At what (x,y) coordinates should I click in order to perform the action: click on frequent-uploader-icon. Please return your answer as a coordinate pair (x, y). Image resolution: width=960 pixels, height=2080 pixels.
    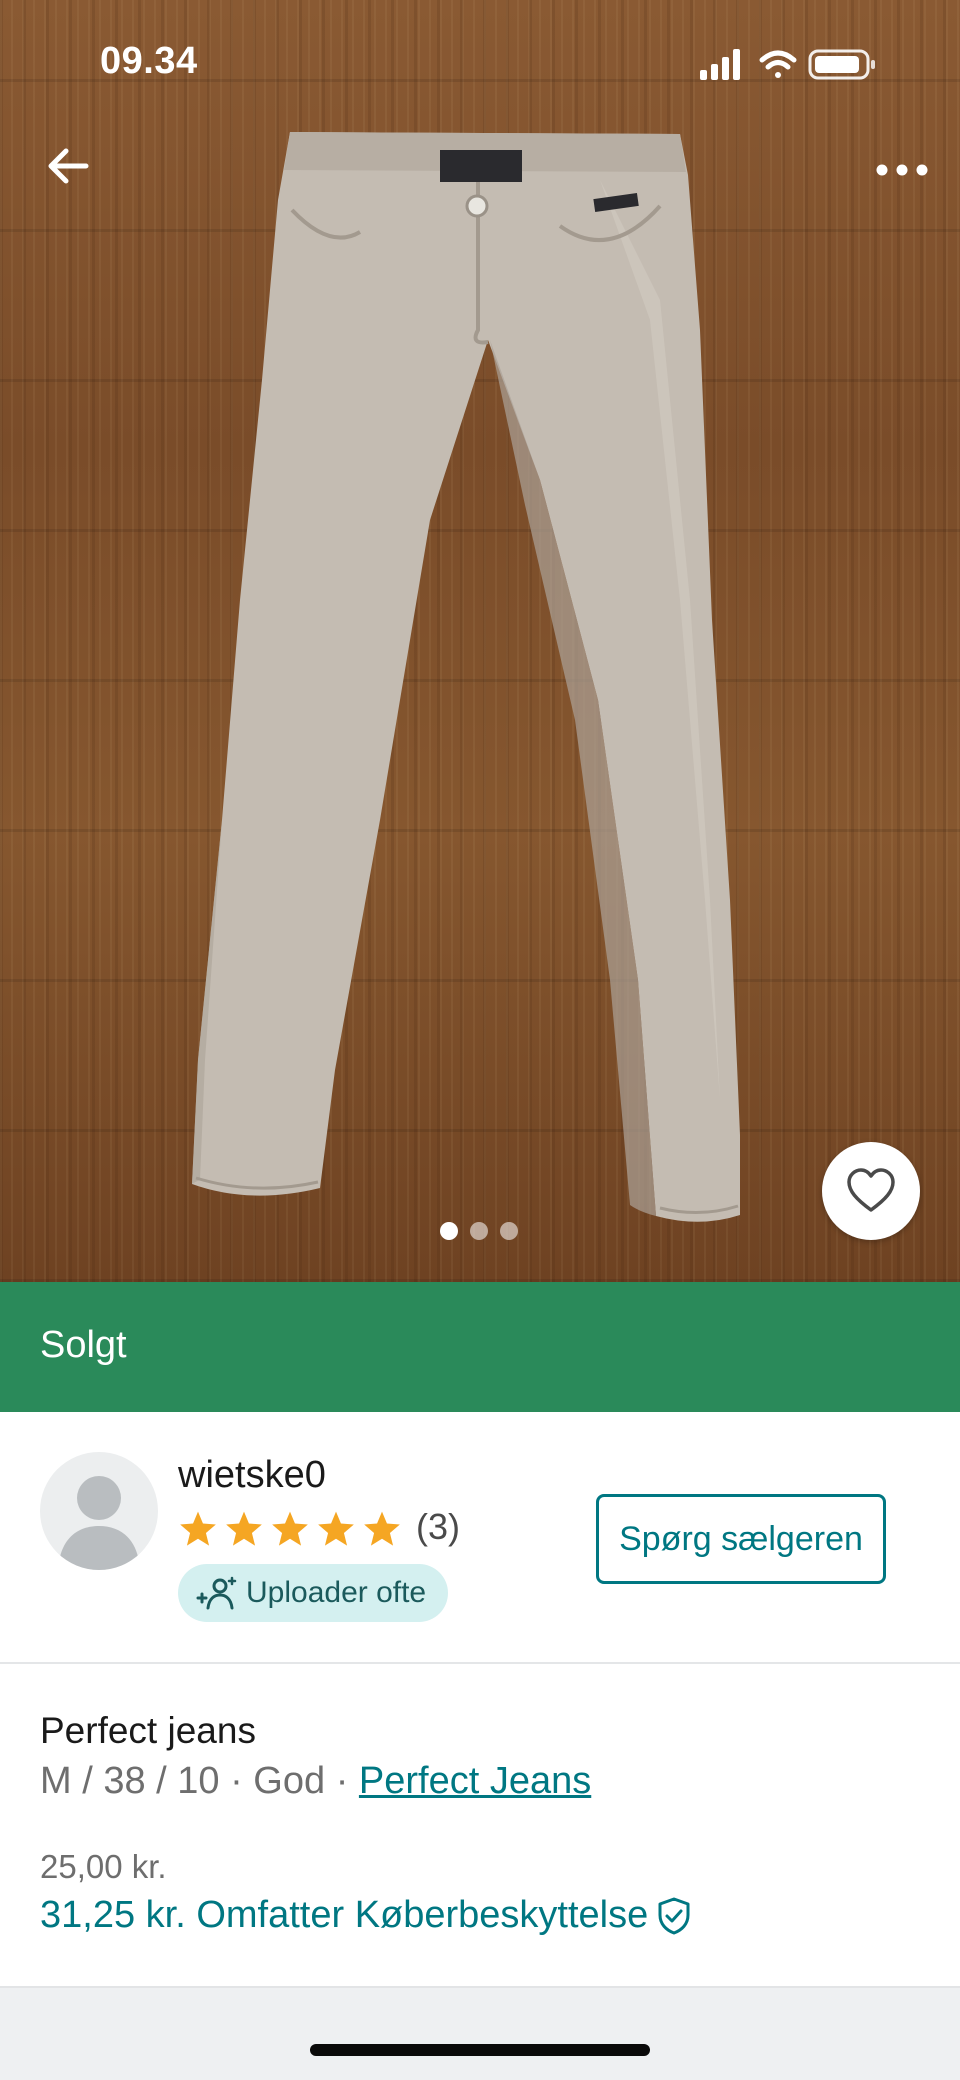
    Looking at the image, I should click on (216, 1593).